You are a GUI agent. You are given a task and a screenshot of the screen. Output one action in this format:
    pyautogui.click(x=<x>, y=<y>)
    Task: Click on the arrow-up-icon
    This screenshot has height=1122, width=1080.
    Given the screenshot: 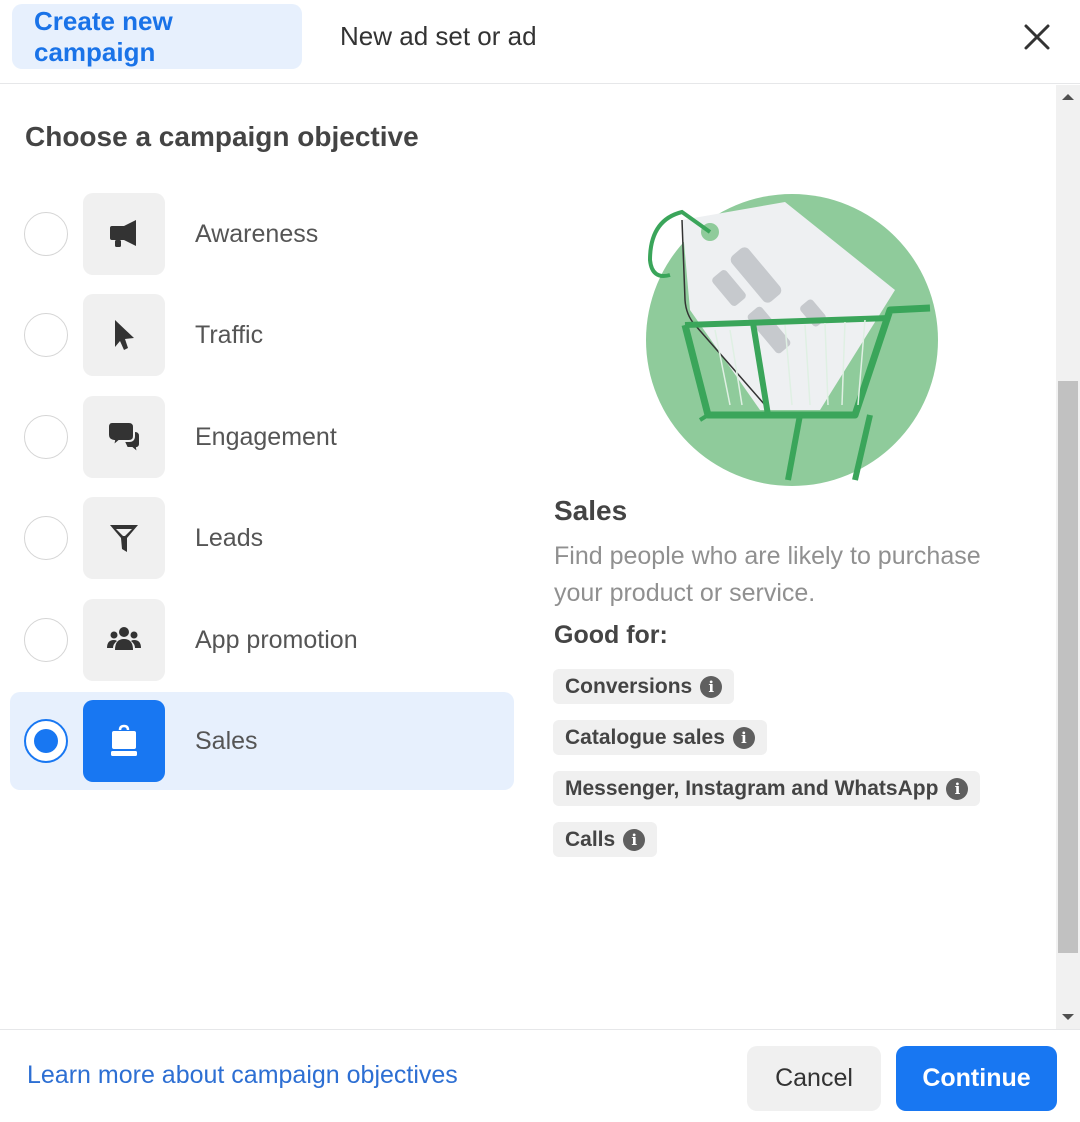 What is the action you would take?
    pyautogui.click(x=1068, y=97)
    